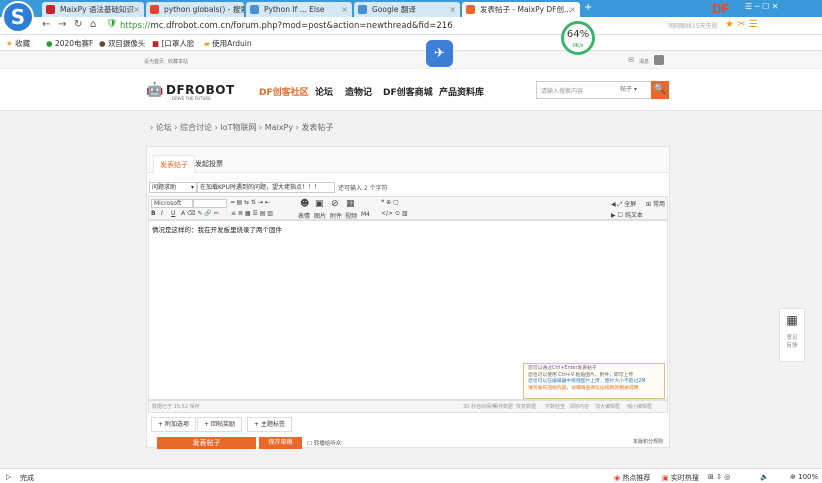 The height and width of the screenshot is (483, 822). I want to click on nav-create: 造物记, so click(358, 91).